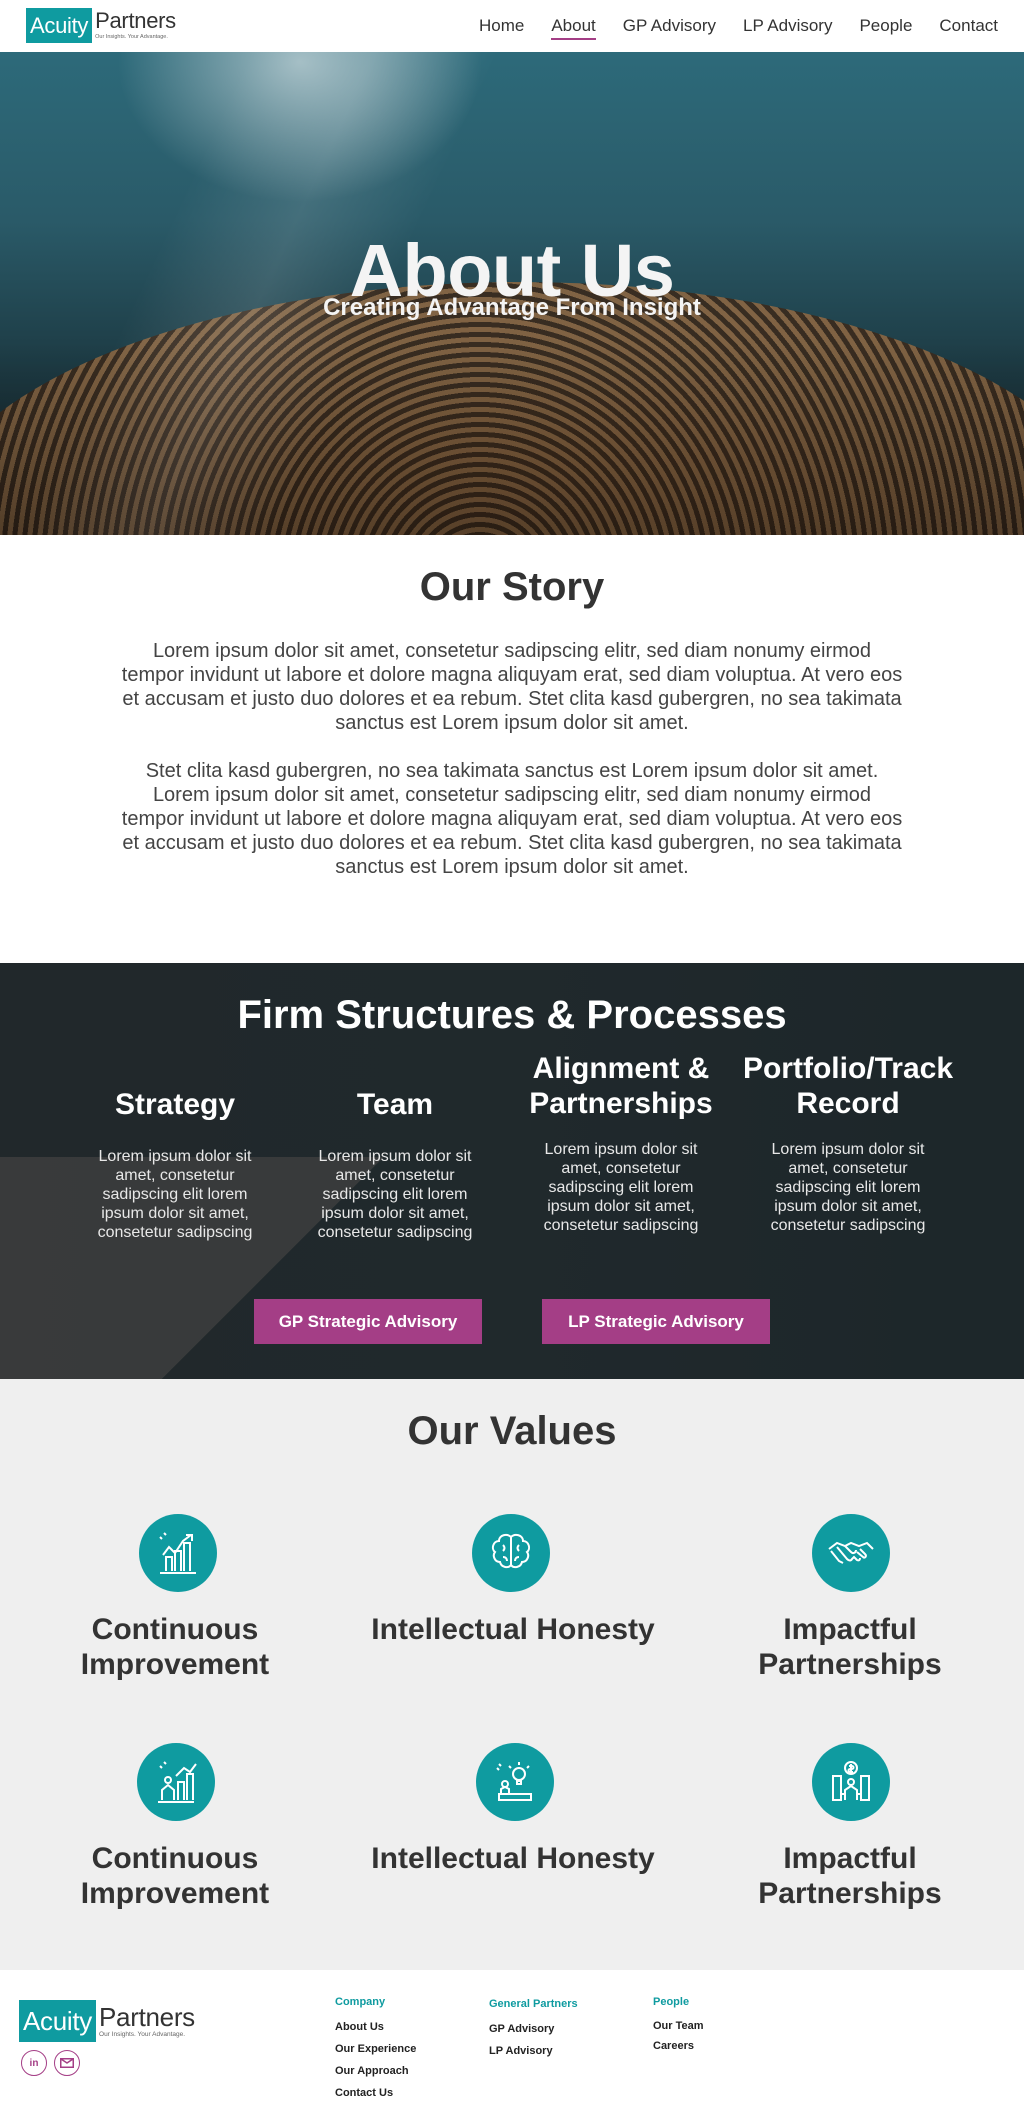 The height and width of the screenshot is (2126, 1024). I want to click on linkedin-icon: in, so click(34, 2063).